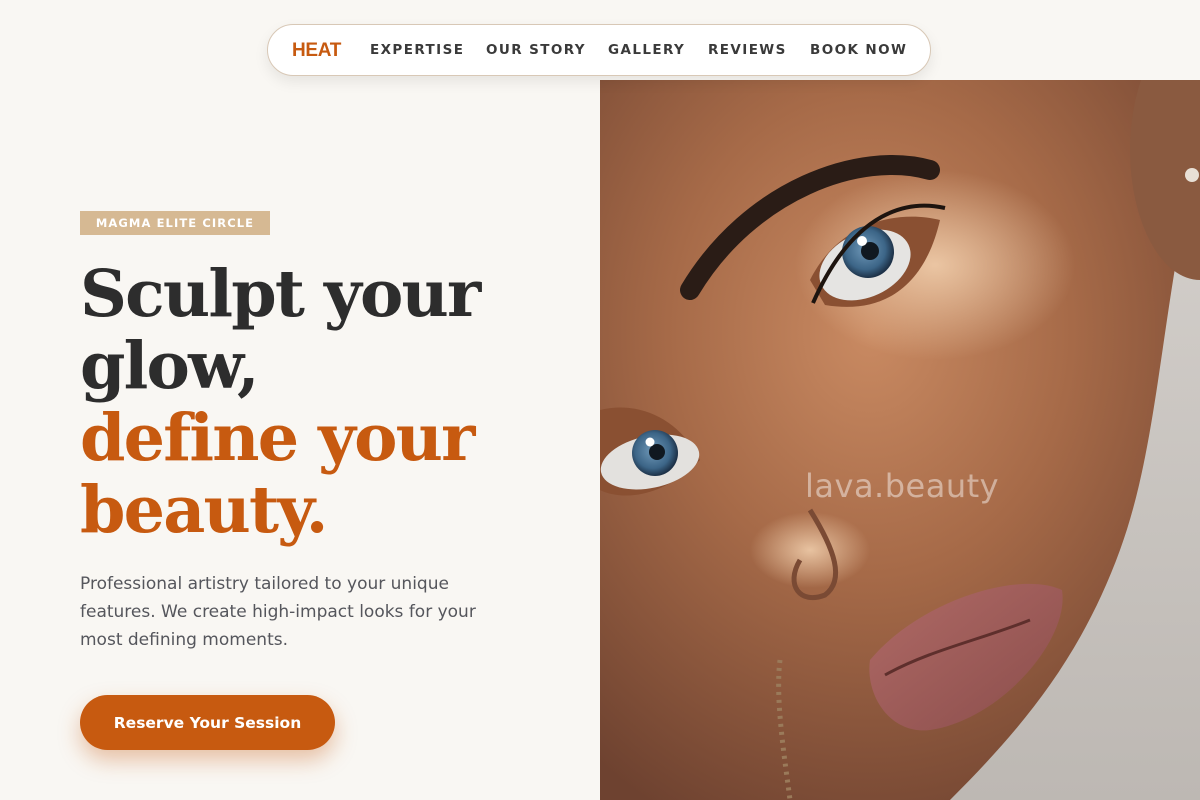  Describe the element at coordinates (657, 452) in the screenshot. I see `lower-eye-pupil` at that location.